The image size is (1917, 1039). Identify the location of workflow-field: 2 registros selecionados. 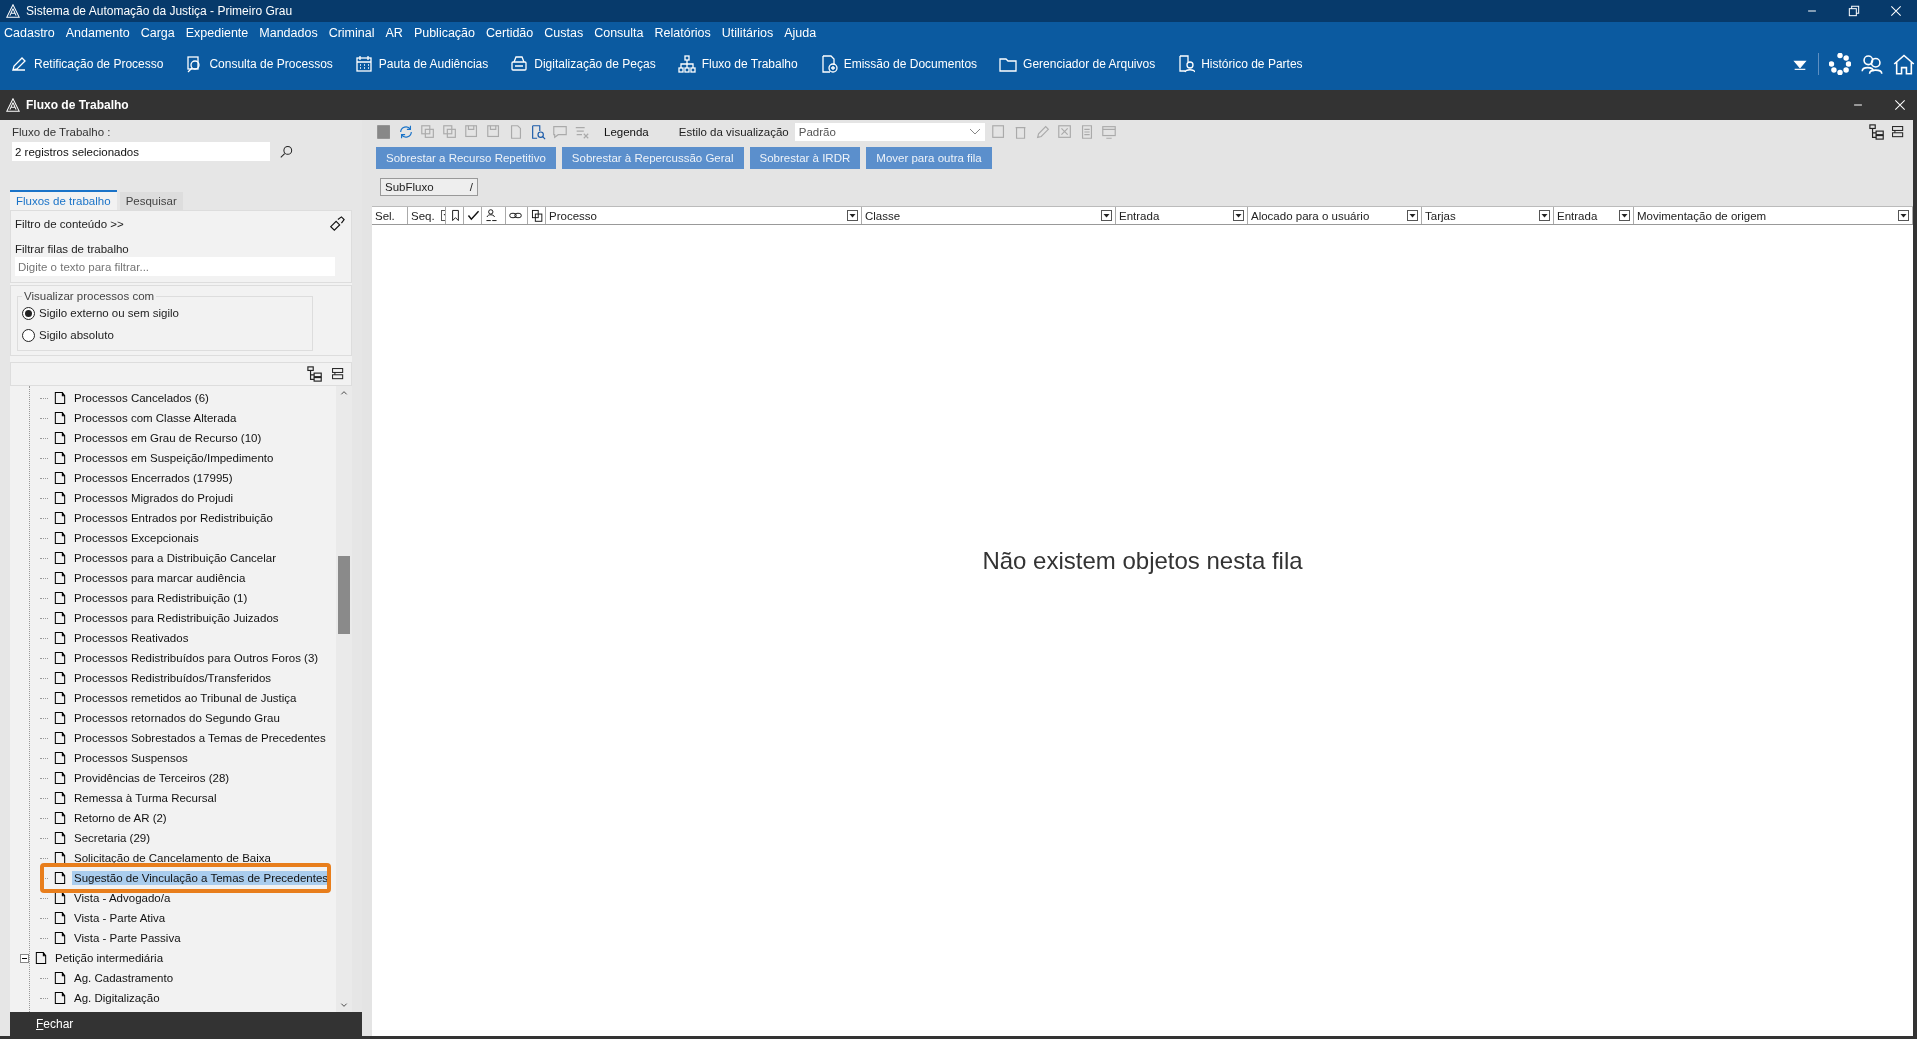
(141, 151).